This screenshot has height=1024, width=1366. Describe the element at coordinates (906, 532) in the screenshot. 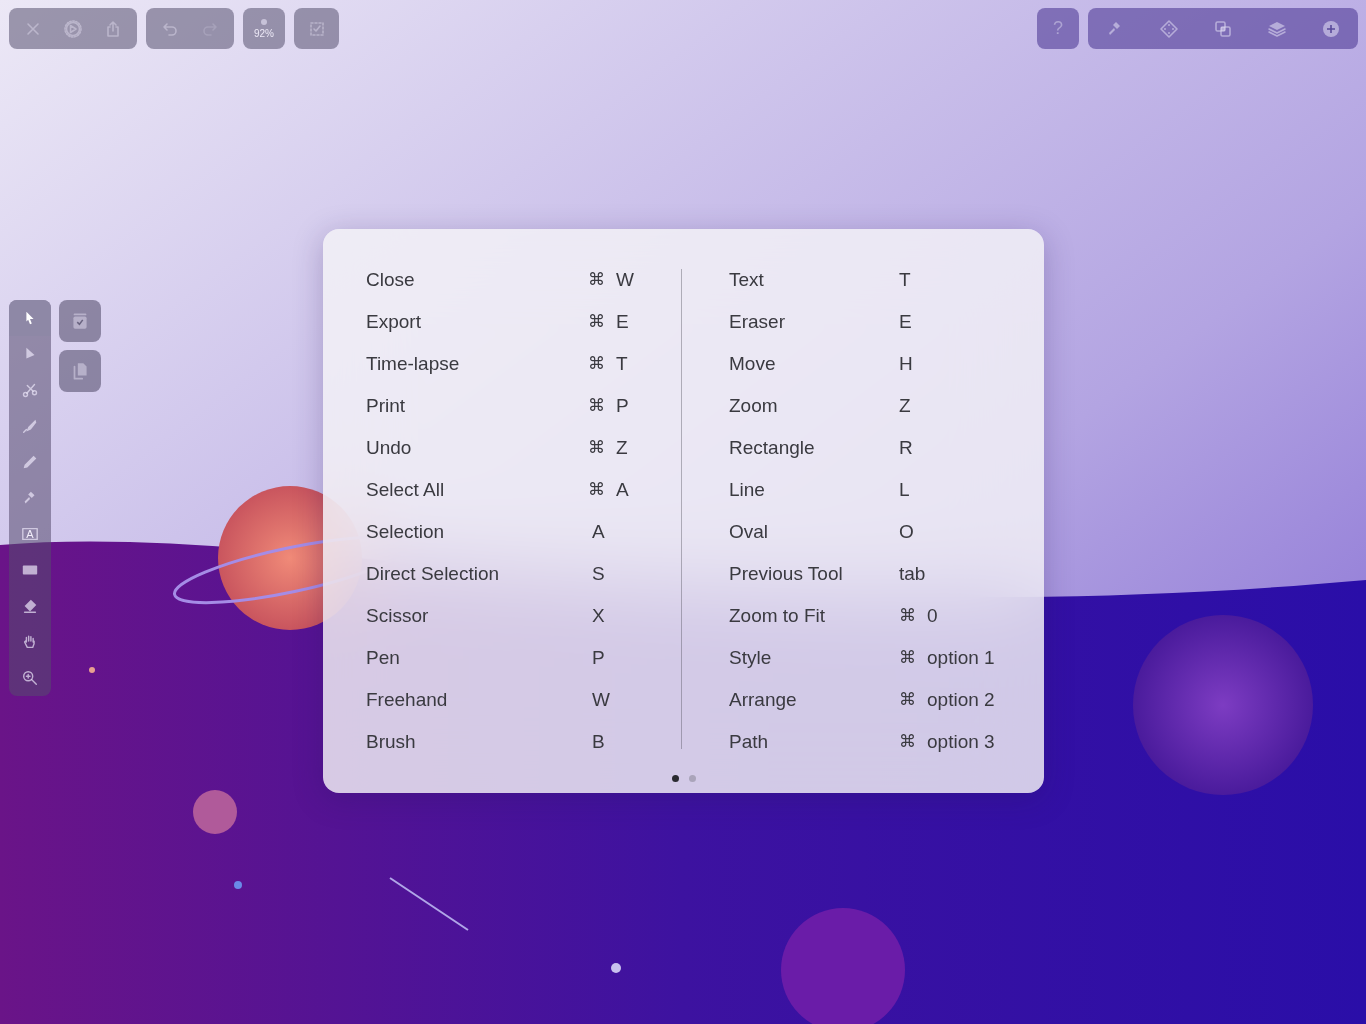

I see `shortcut-key: O` at that location.